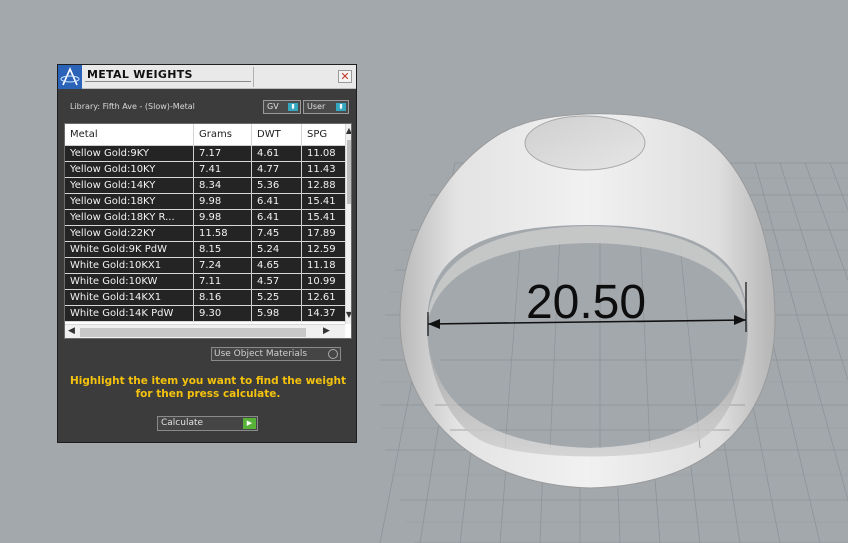  What do you see at coordinates (321, 233) in the screenshot?
I see `cell-spg: 17.89` at bounding box center [321, 233].